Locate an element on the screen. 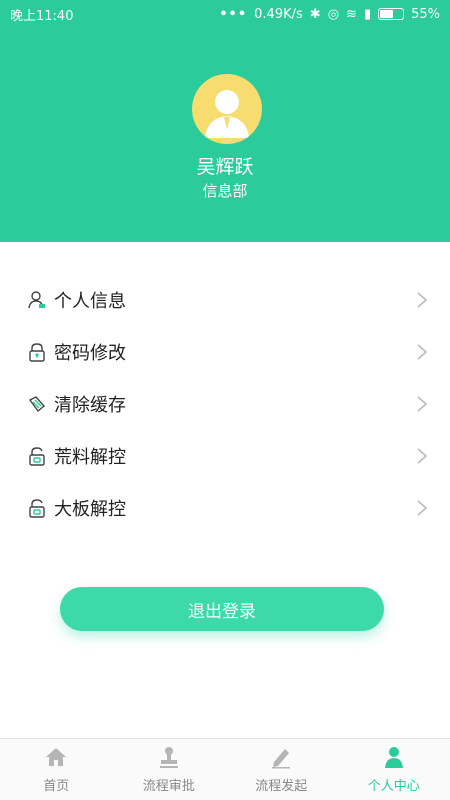 This screenshot has height=800, width=450. user-icon is located at coordinates (37, 300).